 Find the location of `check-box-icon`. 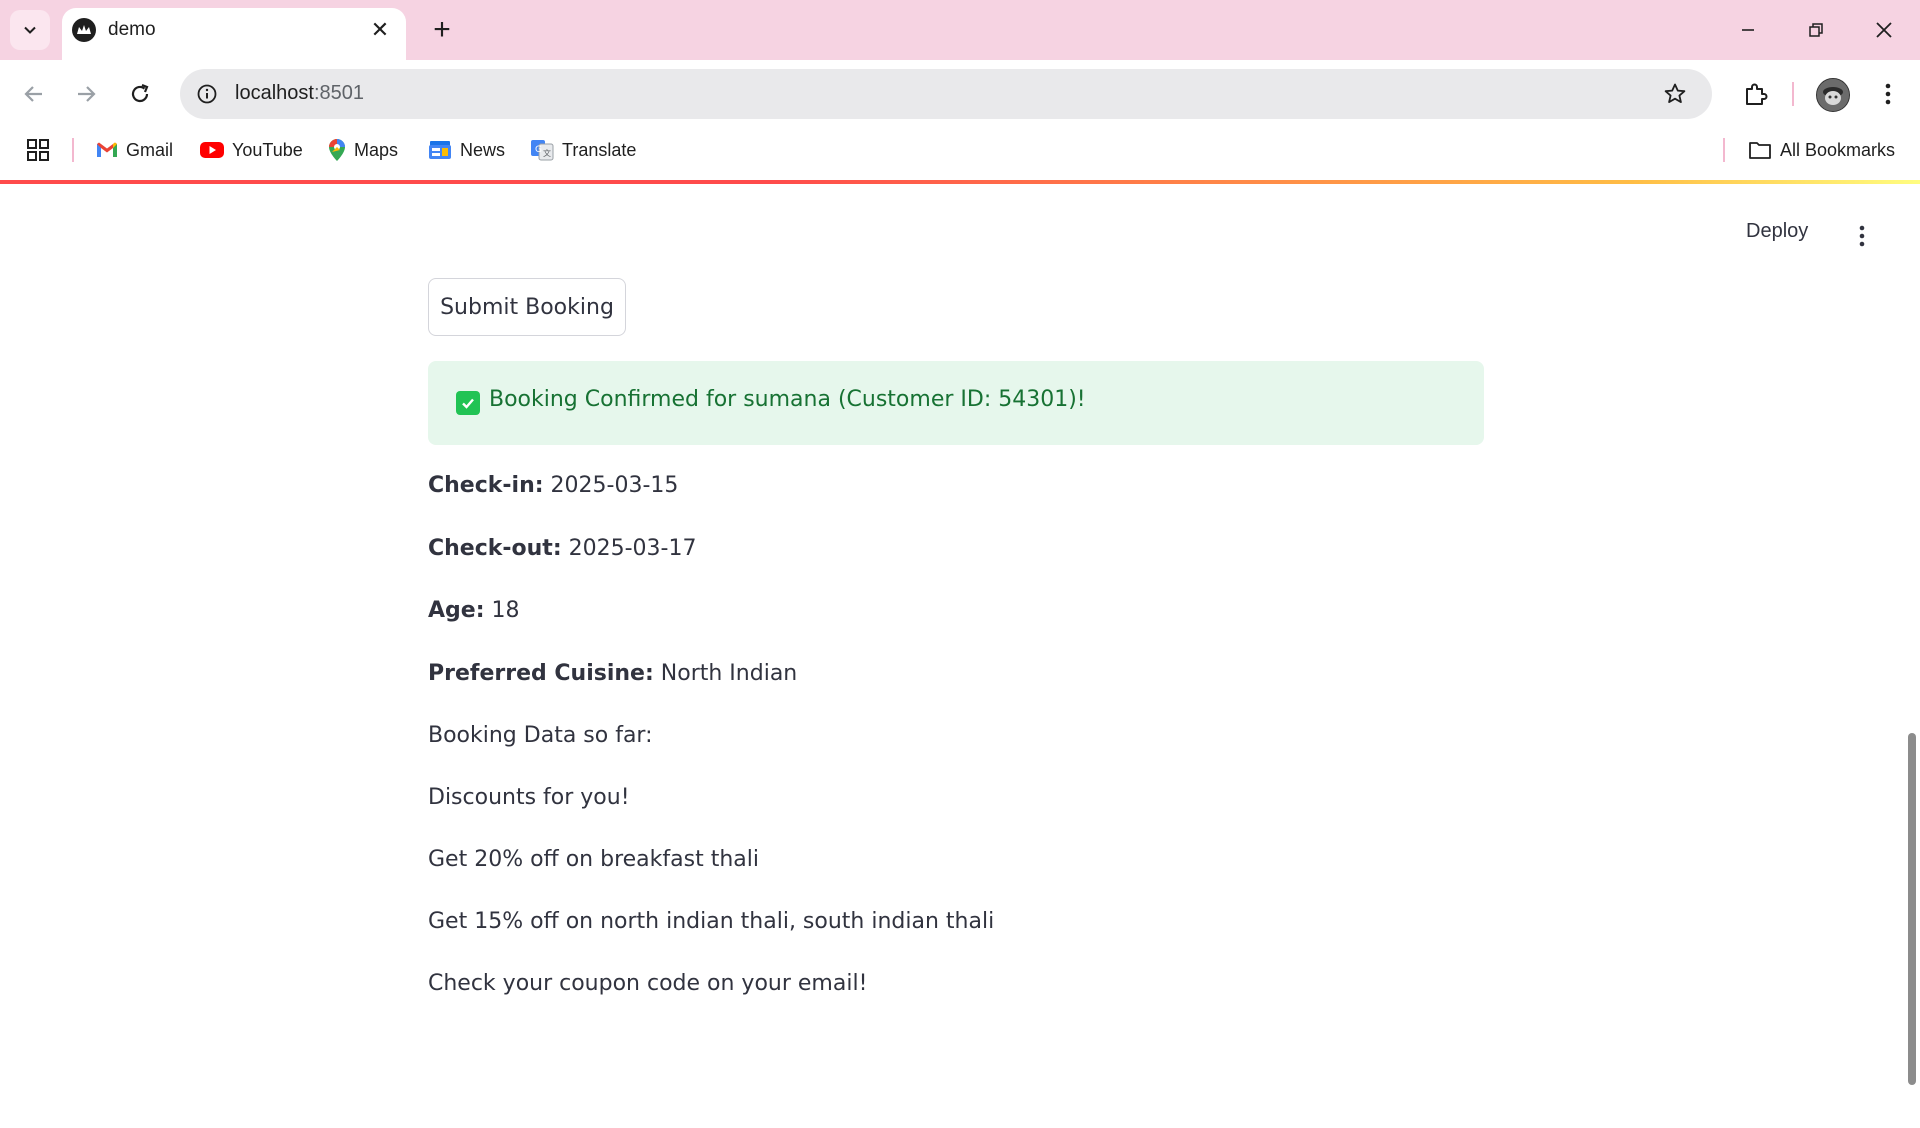

check-box-icon is located at coordinates (468, 403).